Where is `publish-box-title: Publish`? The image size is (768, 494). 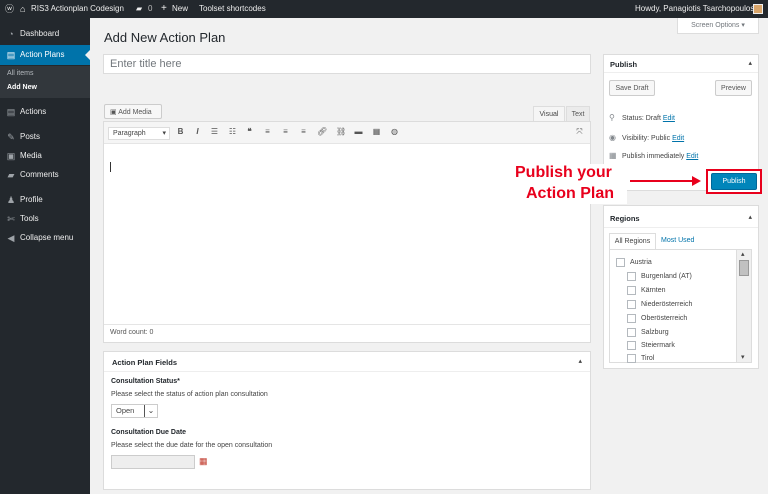 publish-box-title: Publish is located at coordinates (624, 64).